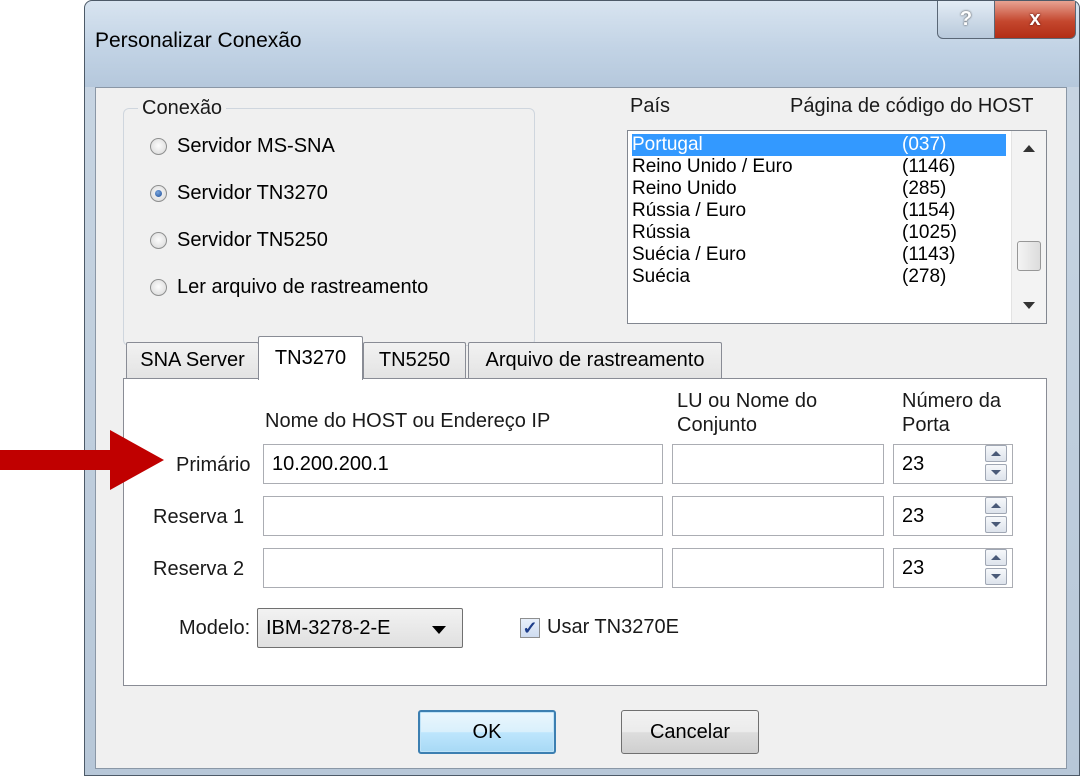 The width and height of the screenshot is (1085, 776). I want to click on primary-host-input: 10.200.200.1, so click(463, 464).